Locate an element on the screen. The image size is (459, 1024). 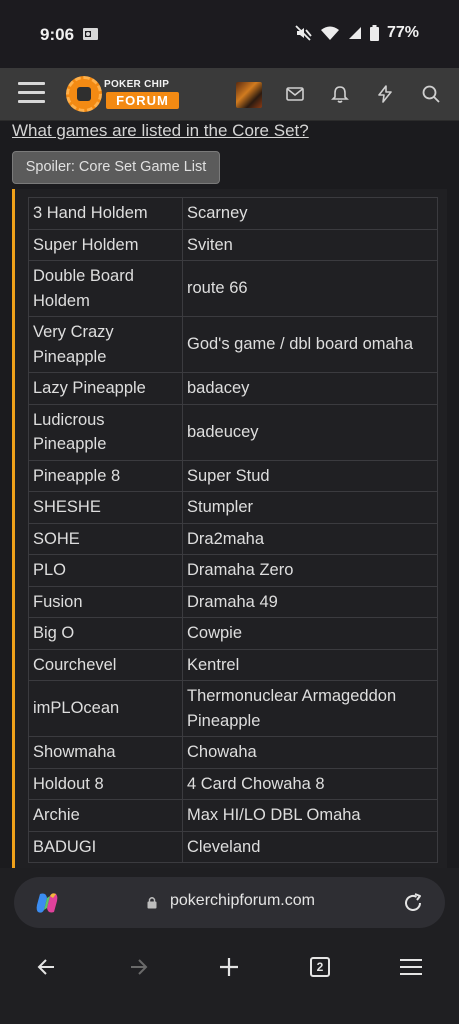
game-cell-left: Lazy Pineapple is located at coordinates (105, 388).